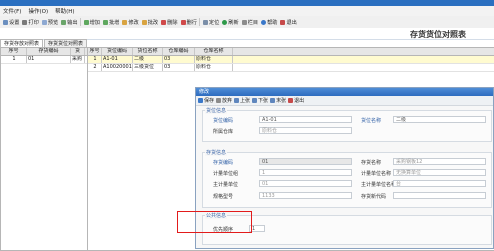 The width and height of the screenshot is (494, 251). Describe the element at coordinates (371, 163) in the screenshot. I see `inventory-name-label: 存货名称` at that location.